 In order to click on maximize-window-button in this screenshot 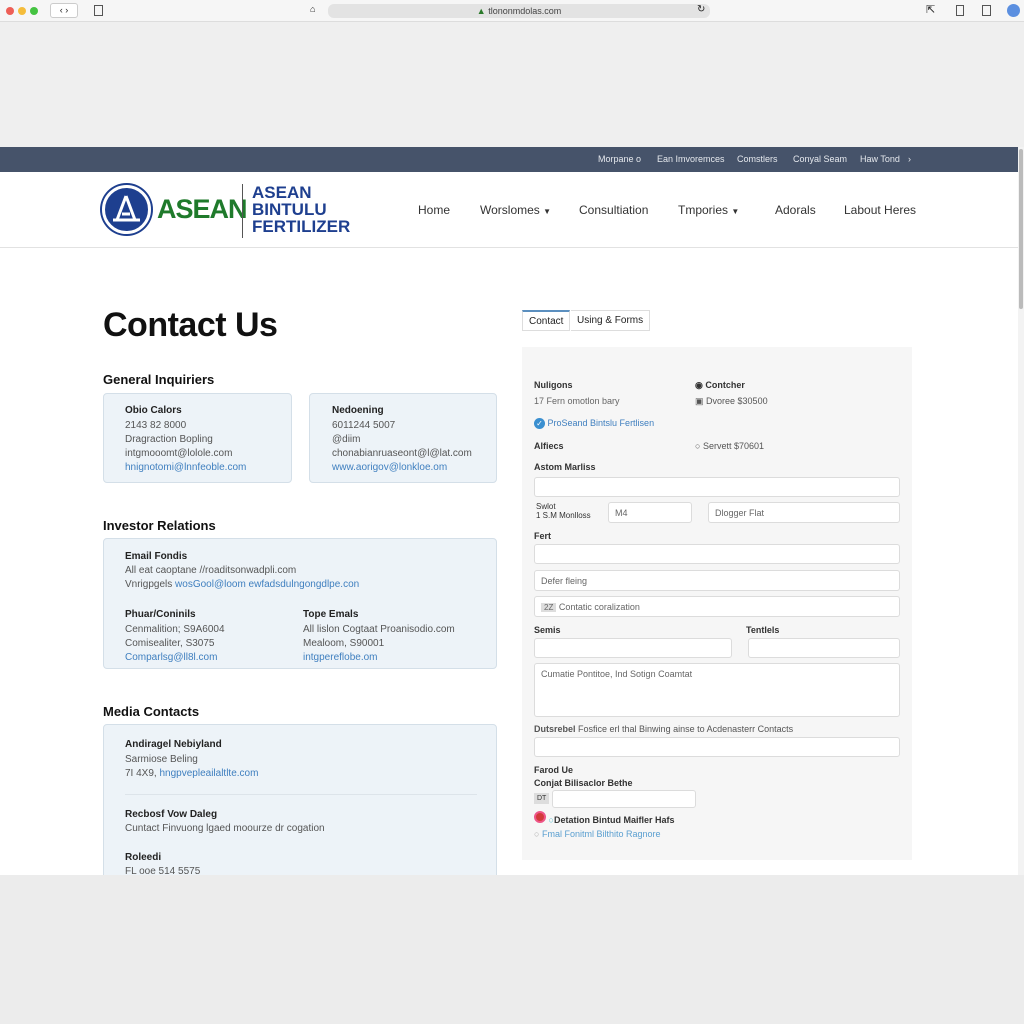, I will do `click(34, 11)`.